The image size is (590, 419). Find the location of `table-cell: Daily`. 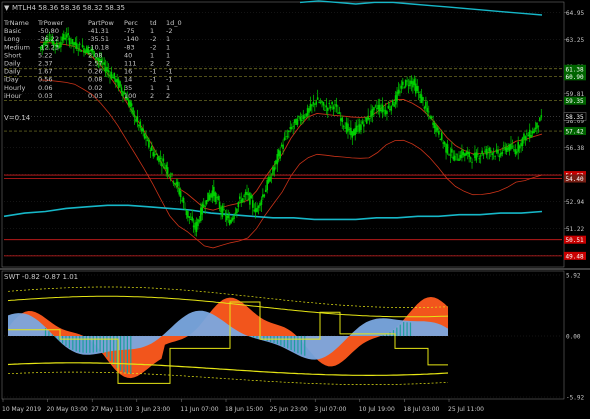

table-cell: Daily is located at coordinates (12, 64).